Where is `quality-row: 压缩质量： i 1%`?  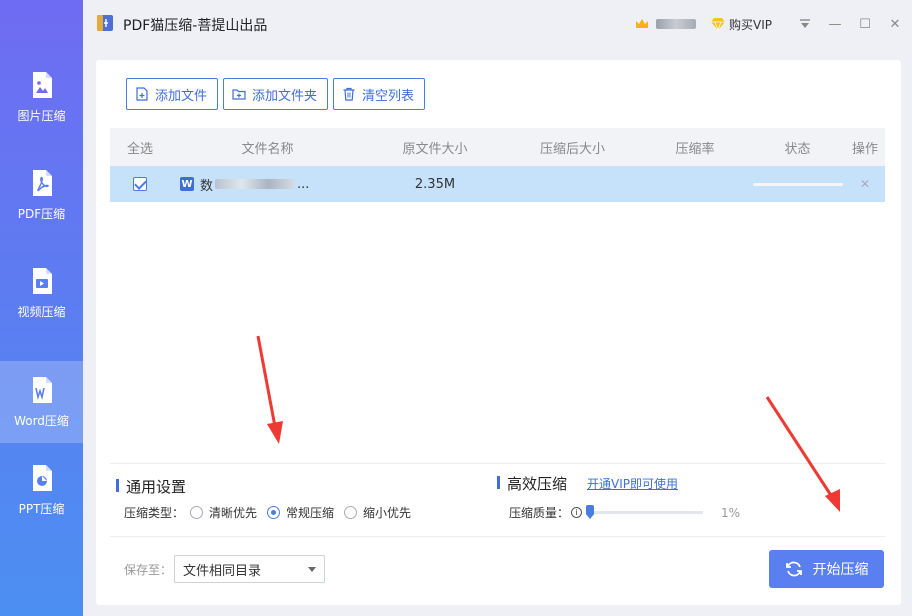
quality-row: 压缩质量： i 1% is located at coordinates (624, 512).